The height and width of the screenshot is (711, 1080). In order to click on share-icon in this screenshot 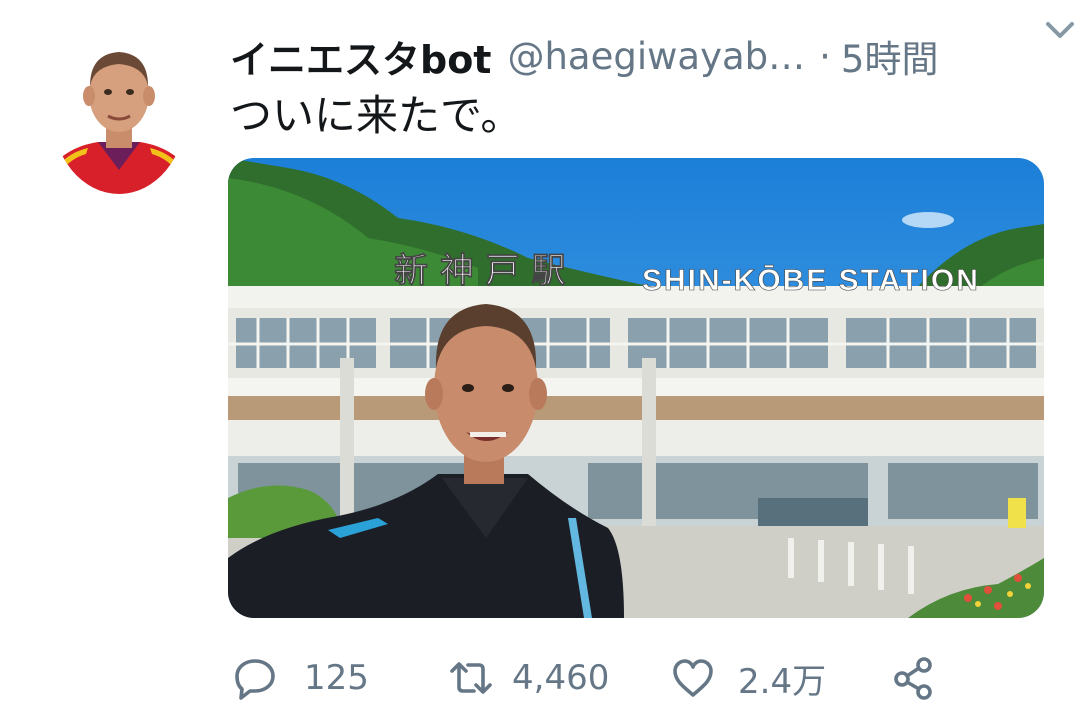, I will do `click(913, 678)`.